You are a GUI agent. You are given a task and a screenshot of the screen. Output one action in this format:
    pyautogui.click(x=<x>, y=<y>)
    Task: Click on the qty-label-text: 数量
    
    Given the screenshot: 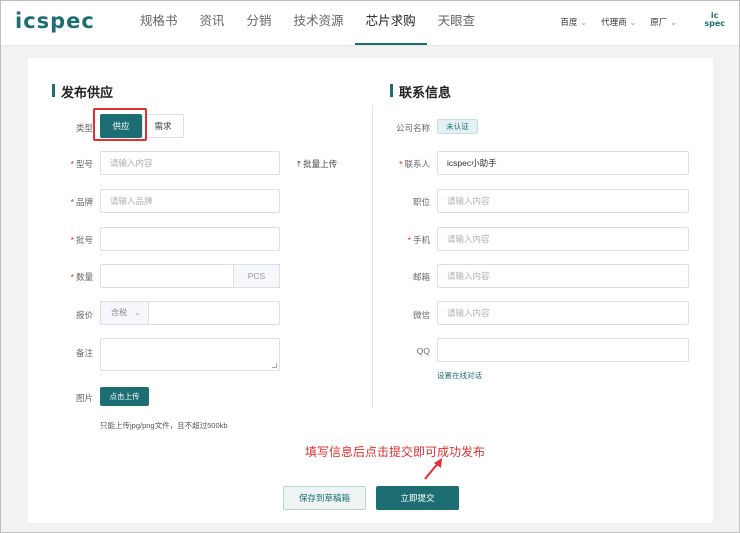 What is the action you would take?
    pyautogui.click(x=84, y=277)
    